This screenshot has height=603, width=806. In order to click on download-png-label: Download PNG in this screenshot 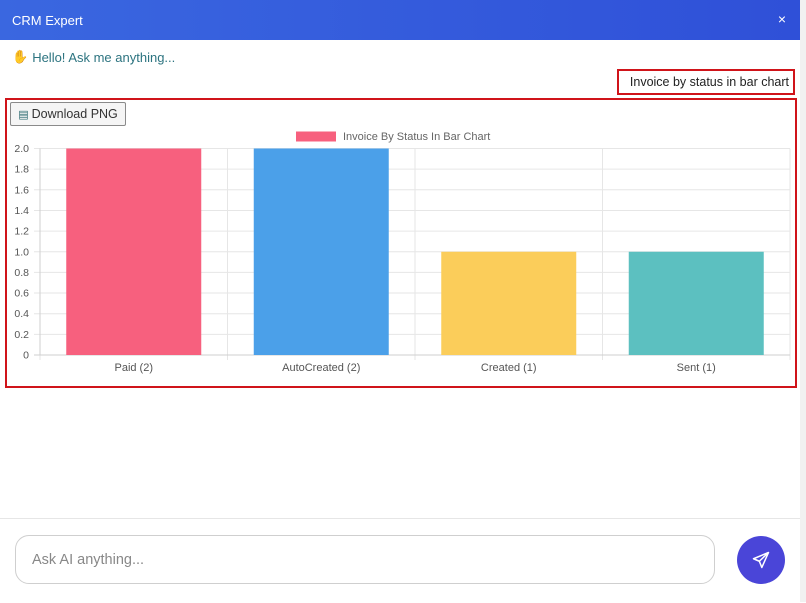, I will do `click(74, 114)`.